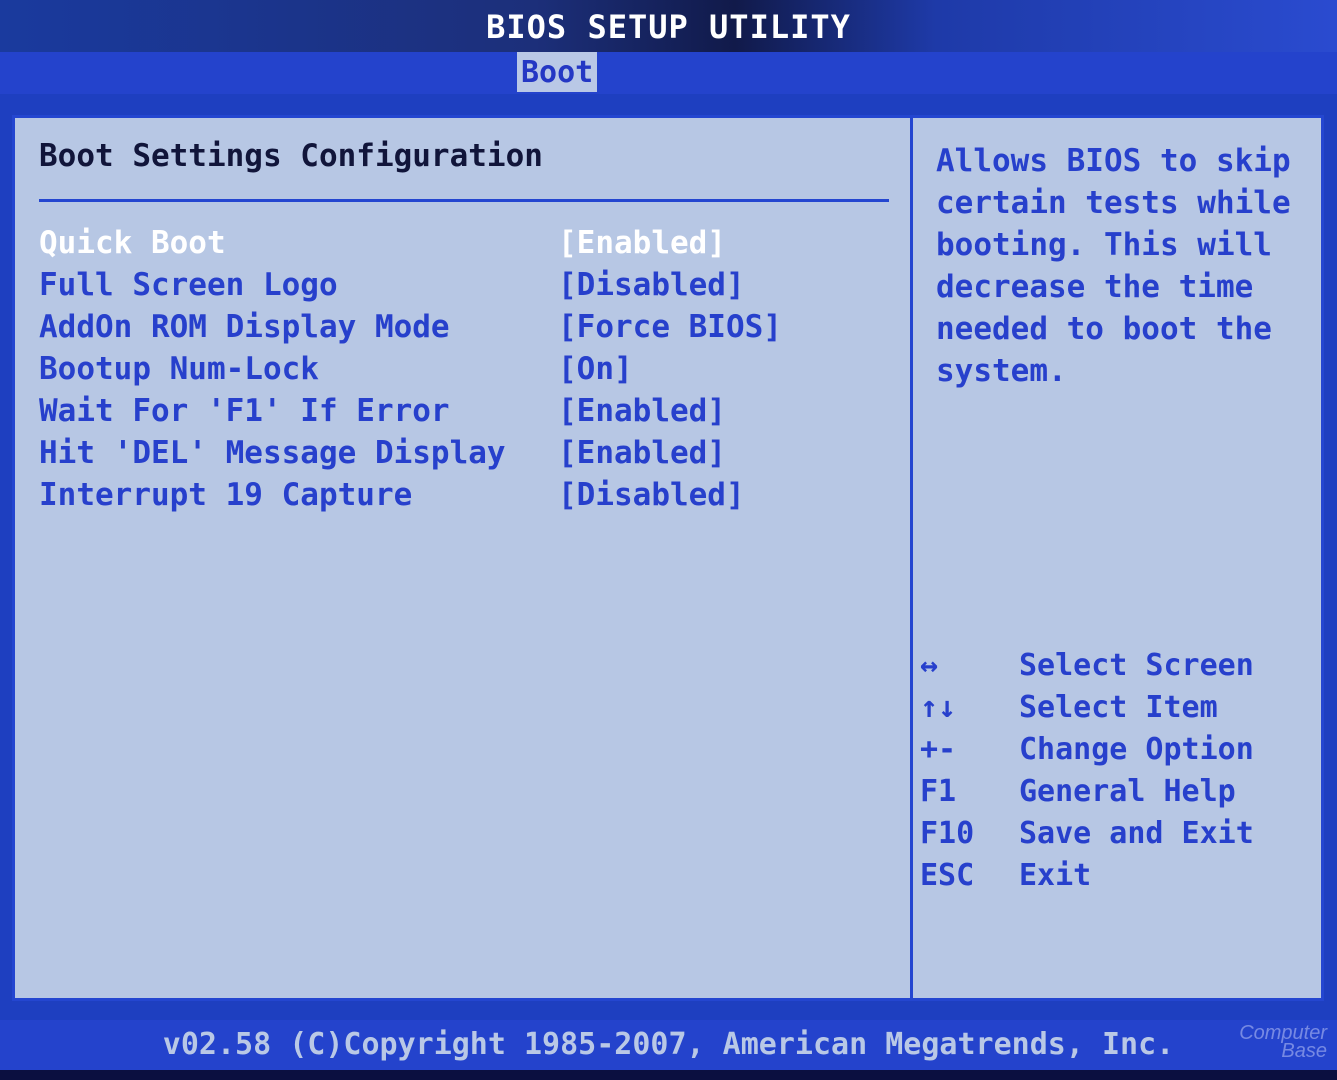 This screenshot has width=1337, height=1080. Describe the element at coordinates (1136, 665) in the screenshot. I see `key-action: Select Screen` at that location.